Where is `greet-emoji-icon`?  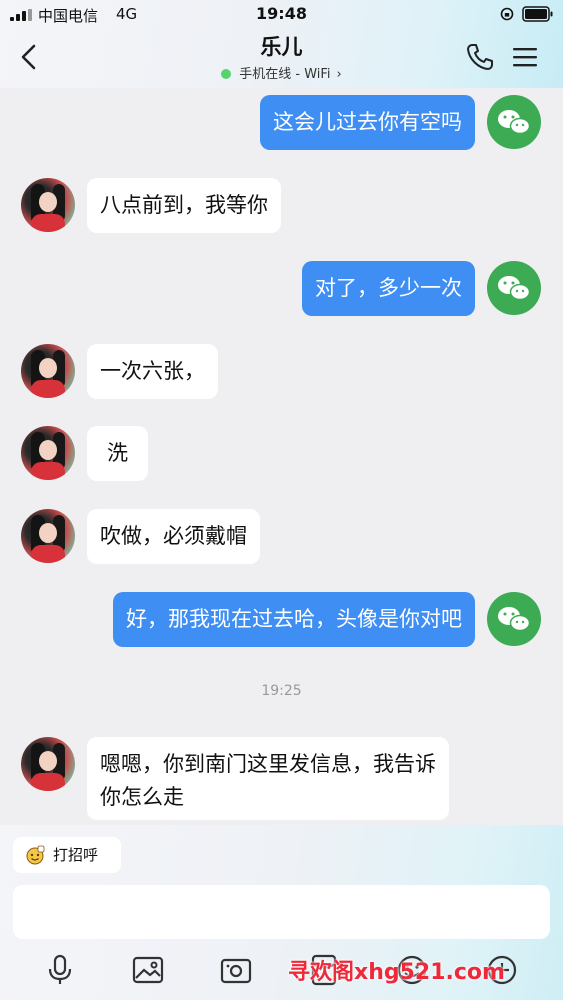
greet-emoji-icon is located at coordinates (35, 855).